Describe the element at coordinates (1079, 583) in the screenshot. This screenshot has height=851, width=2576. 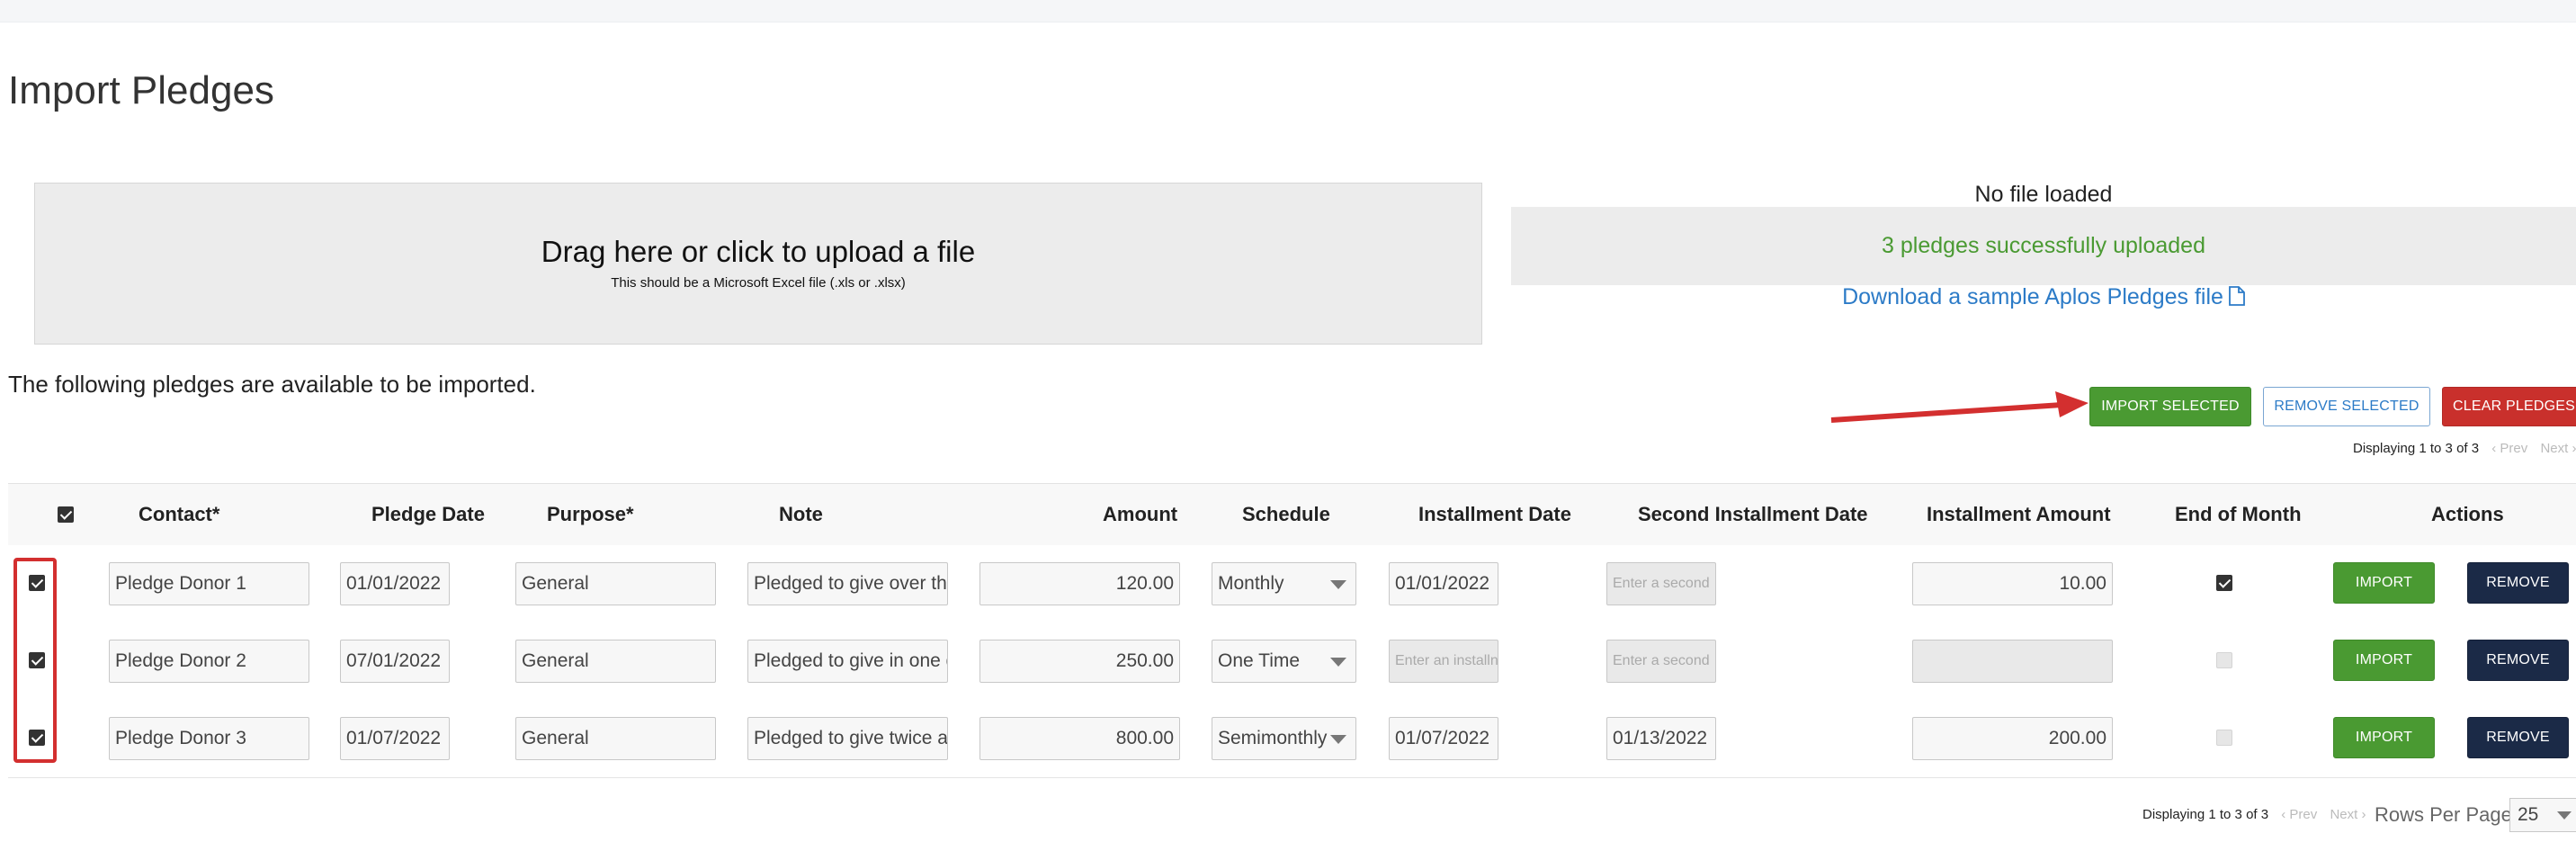
I see `amount-input: 120.00` at that location.